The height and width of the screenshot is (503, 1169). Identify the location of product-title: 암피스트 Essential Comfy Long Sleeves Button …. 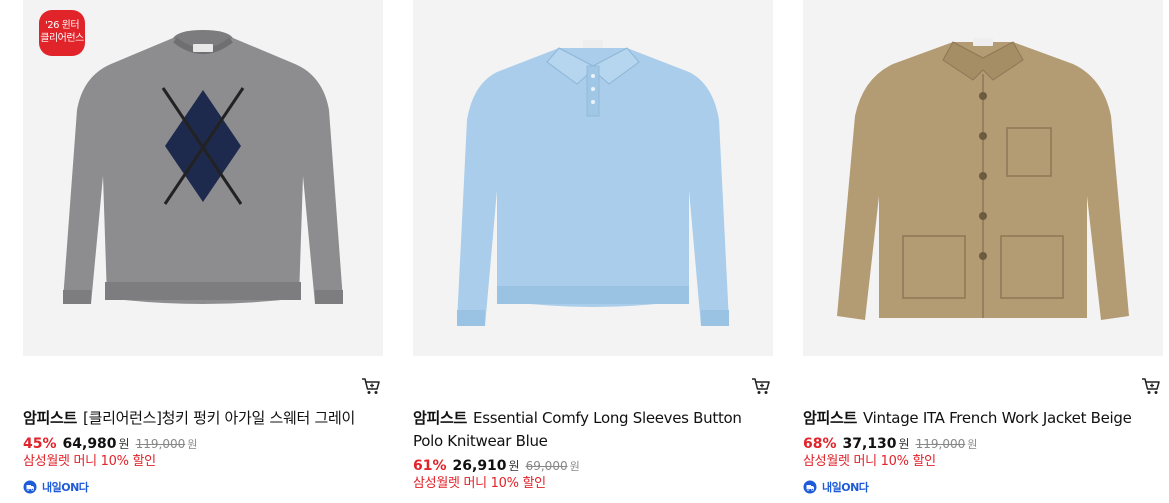
(594, 430).